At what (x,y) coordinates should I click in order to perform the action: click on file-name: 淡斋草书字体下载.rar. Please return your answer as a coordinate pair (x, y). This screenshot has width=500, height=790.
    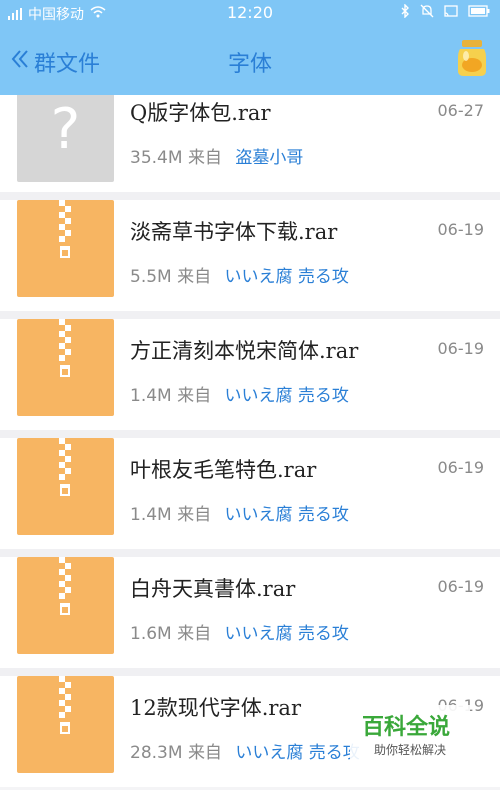
    Looking at the image, I should click on (234, 232).